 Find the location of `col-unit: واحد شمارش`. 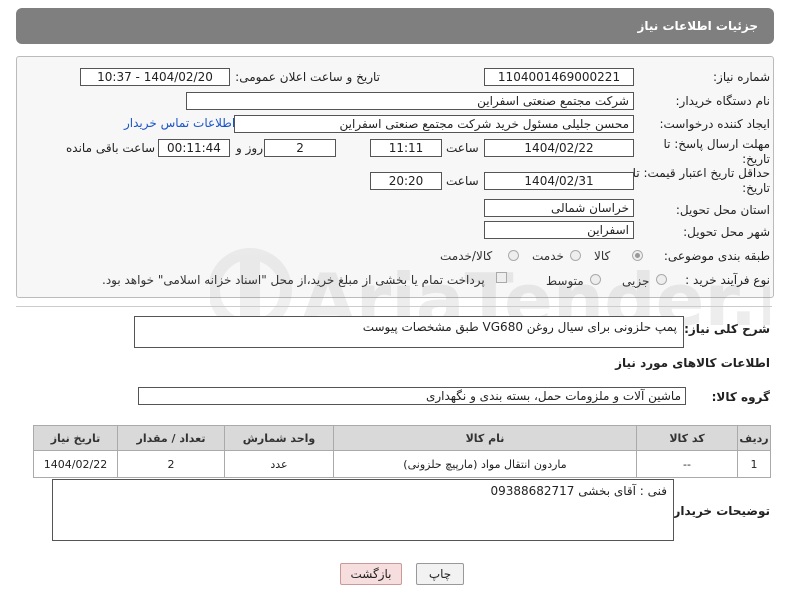

col-unit: واحد شمارش is located at coordinates (279, 438).